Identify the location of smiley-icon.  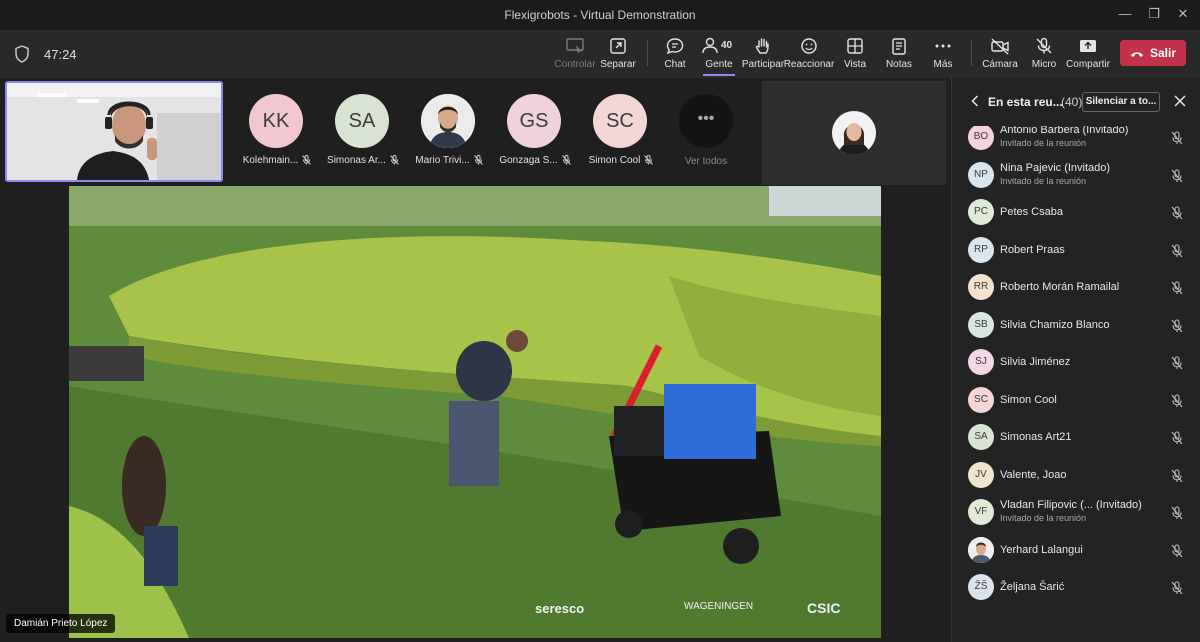
(809, 46).